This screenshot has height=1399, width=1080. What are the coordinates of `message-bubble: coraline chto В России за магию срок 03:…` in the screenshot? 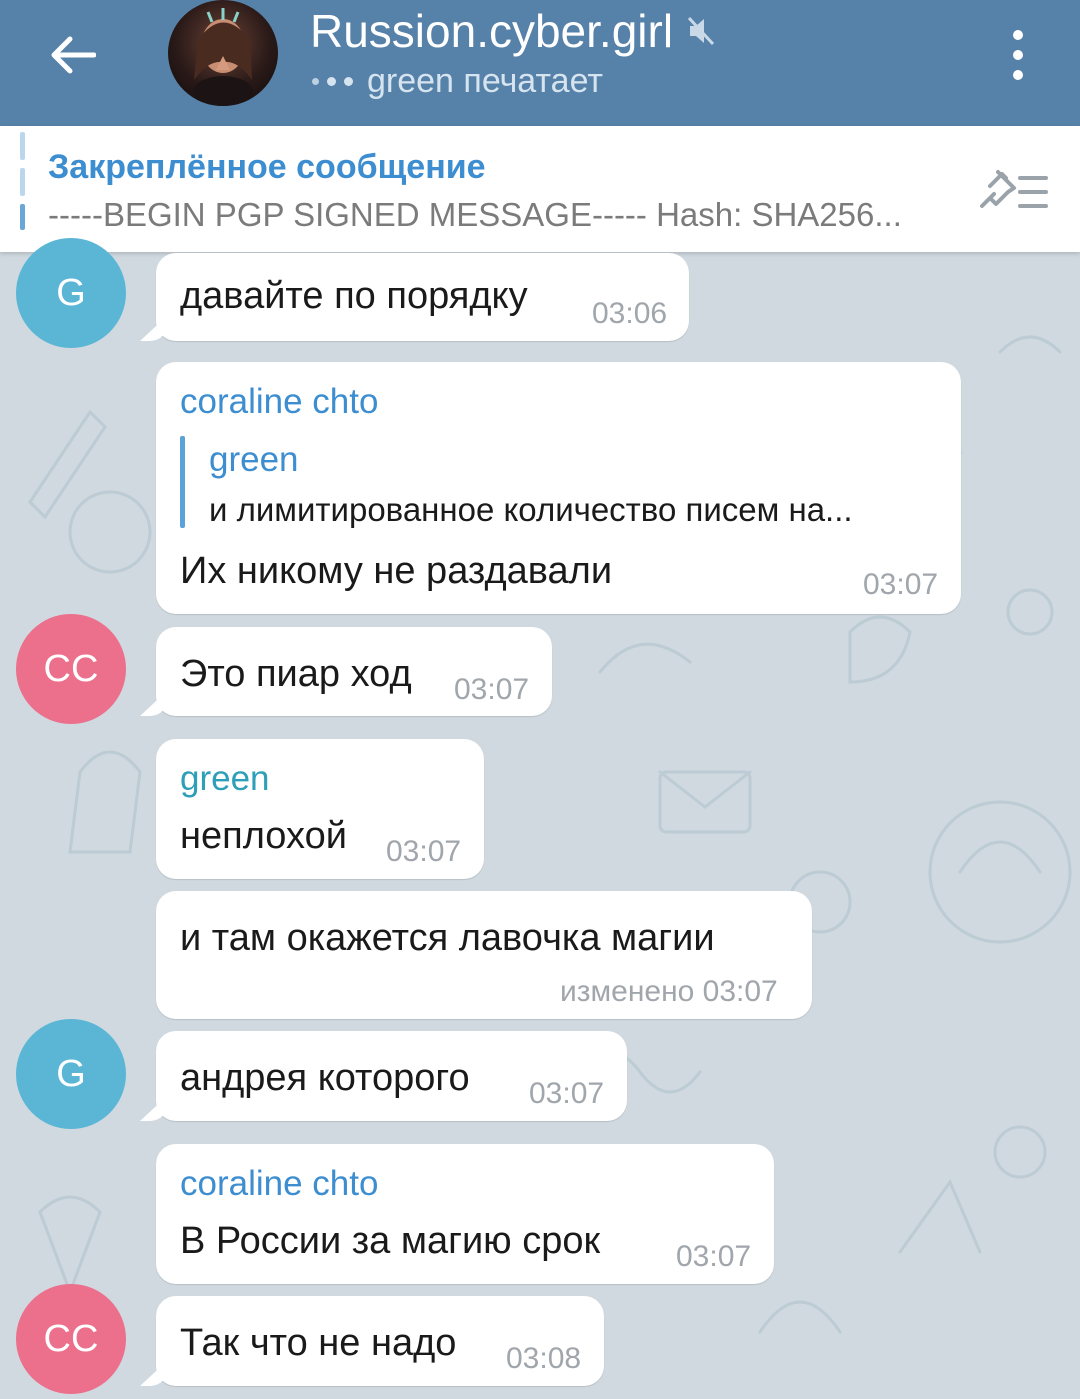 It's located at (465, 1214).